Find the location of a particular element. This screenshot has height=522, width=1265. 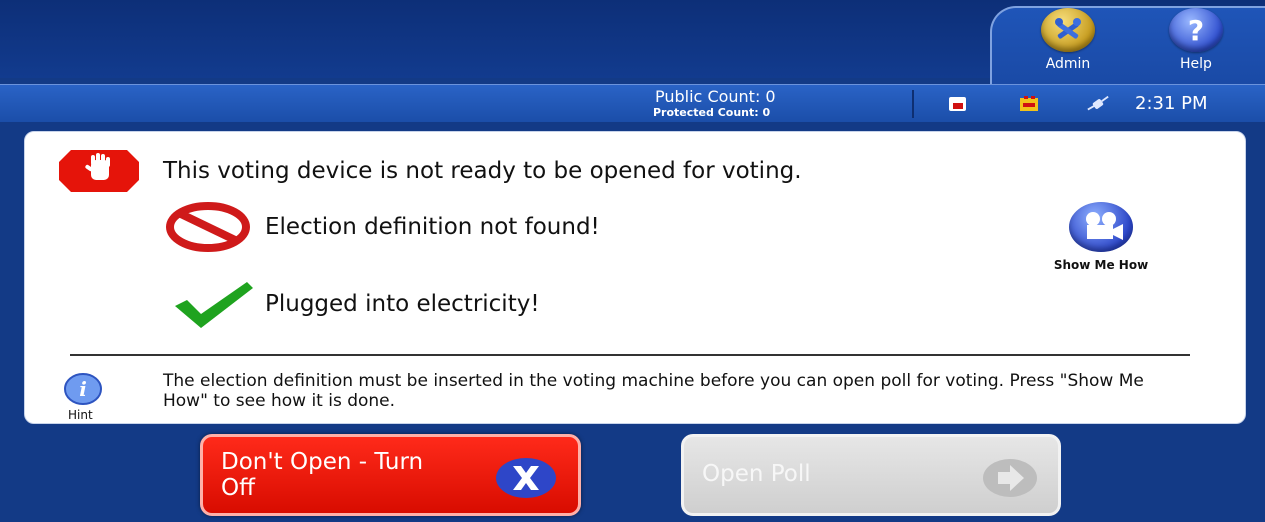

clock: 2:31 PM is located at coordinates (1171, 103).